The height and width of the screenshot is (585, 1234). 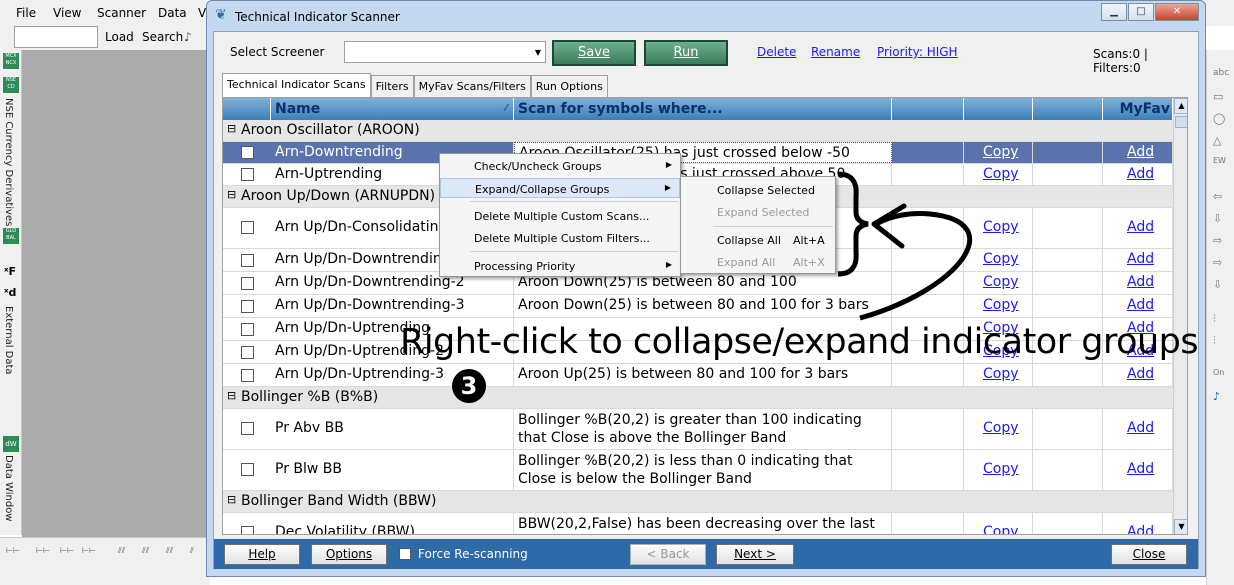 What do you see at coordinates (889, 226) in the screenshot?
I see `arrow-head-icon` at bounding box center [889, 226].